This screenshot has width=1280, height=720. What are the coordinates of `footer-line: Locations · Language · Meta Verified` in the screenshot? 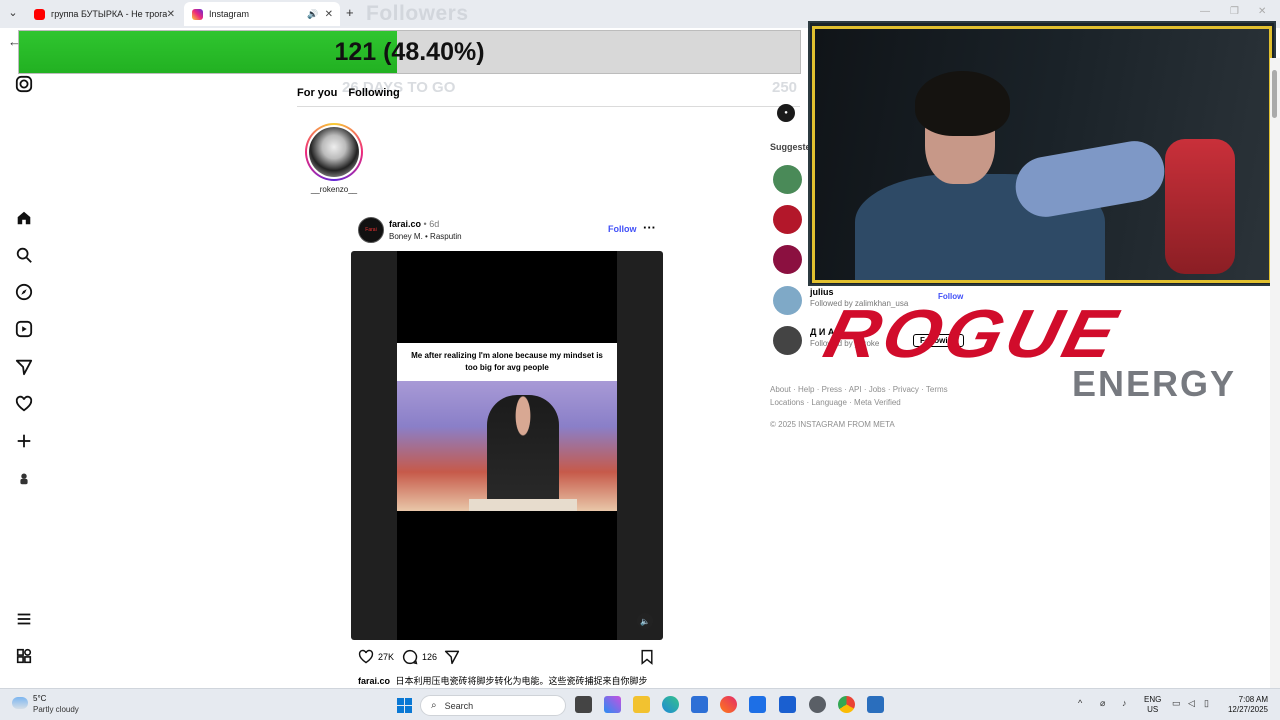 It's located at (870, 402).